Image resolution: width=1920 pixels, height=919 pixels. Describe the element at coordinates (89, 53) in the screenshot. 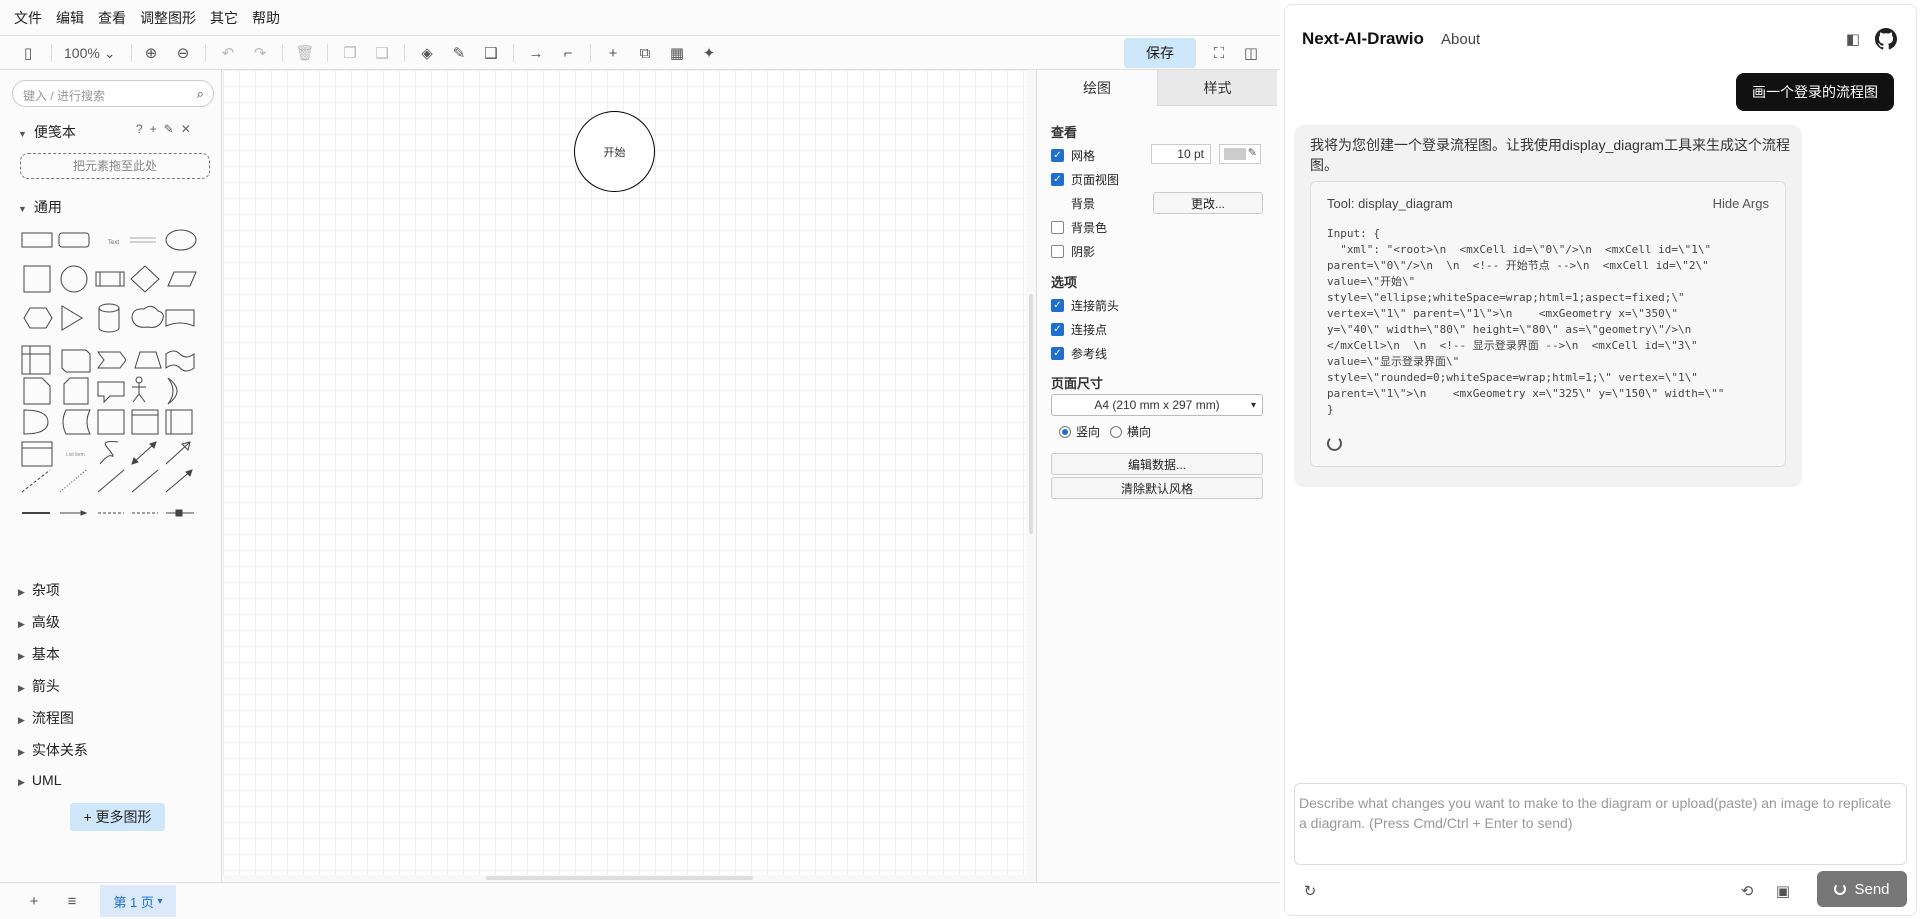

I see `zoom-select: 100% ⌄` at that location.